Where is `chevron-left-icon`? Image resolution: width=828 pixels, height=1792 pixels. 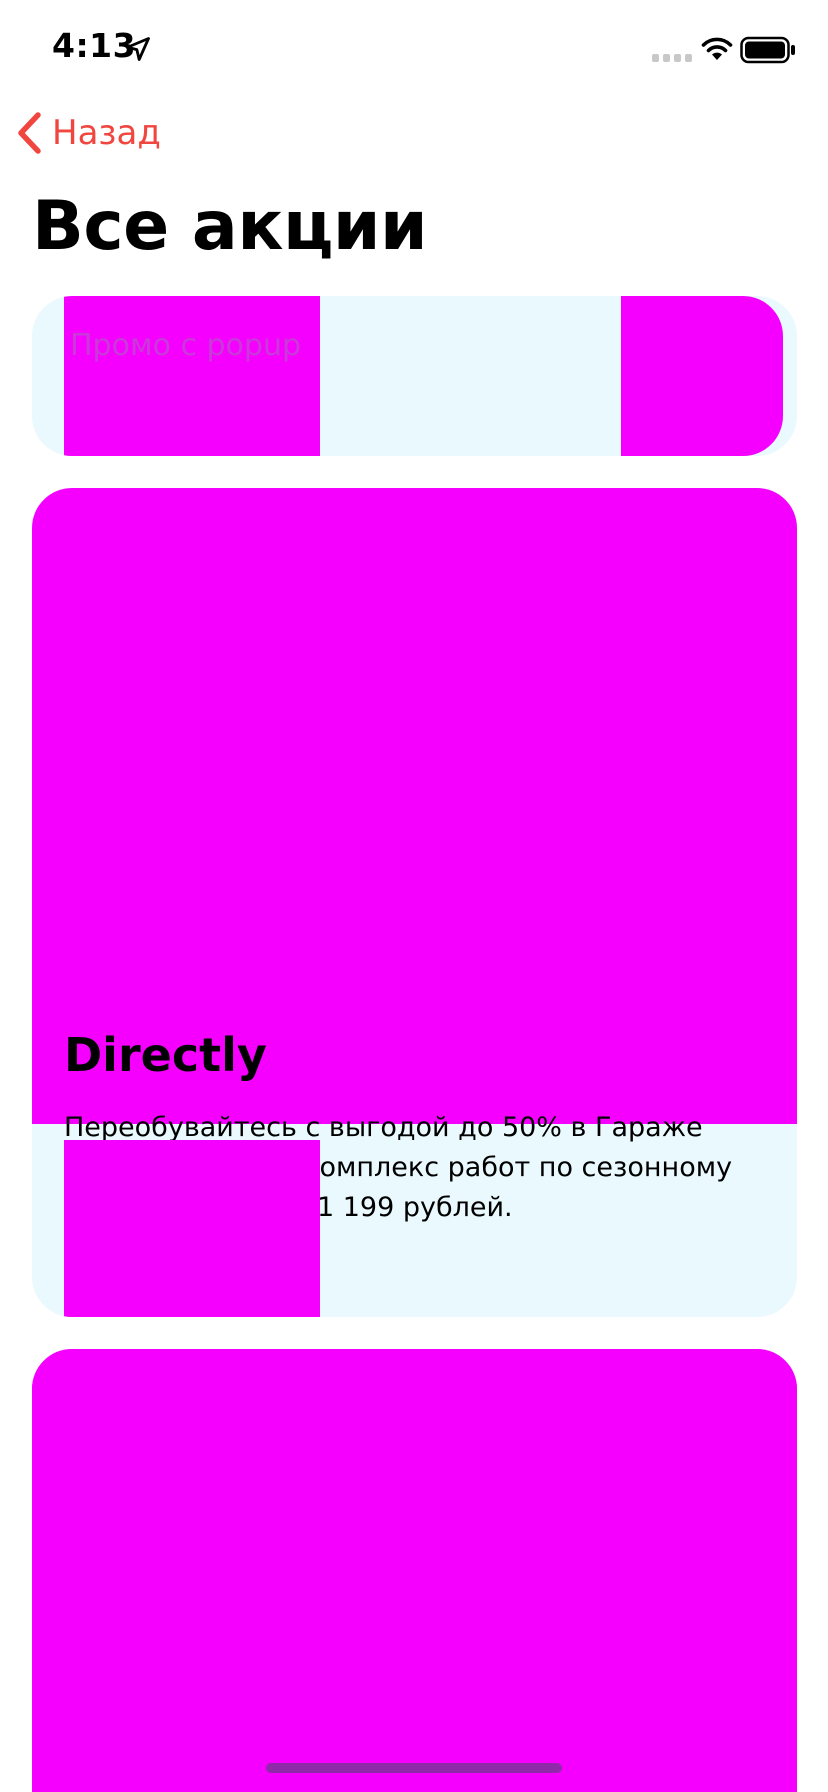 chevron-left-icon is located at coordinates (29, 133).